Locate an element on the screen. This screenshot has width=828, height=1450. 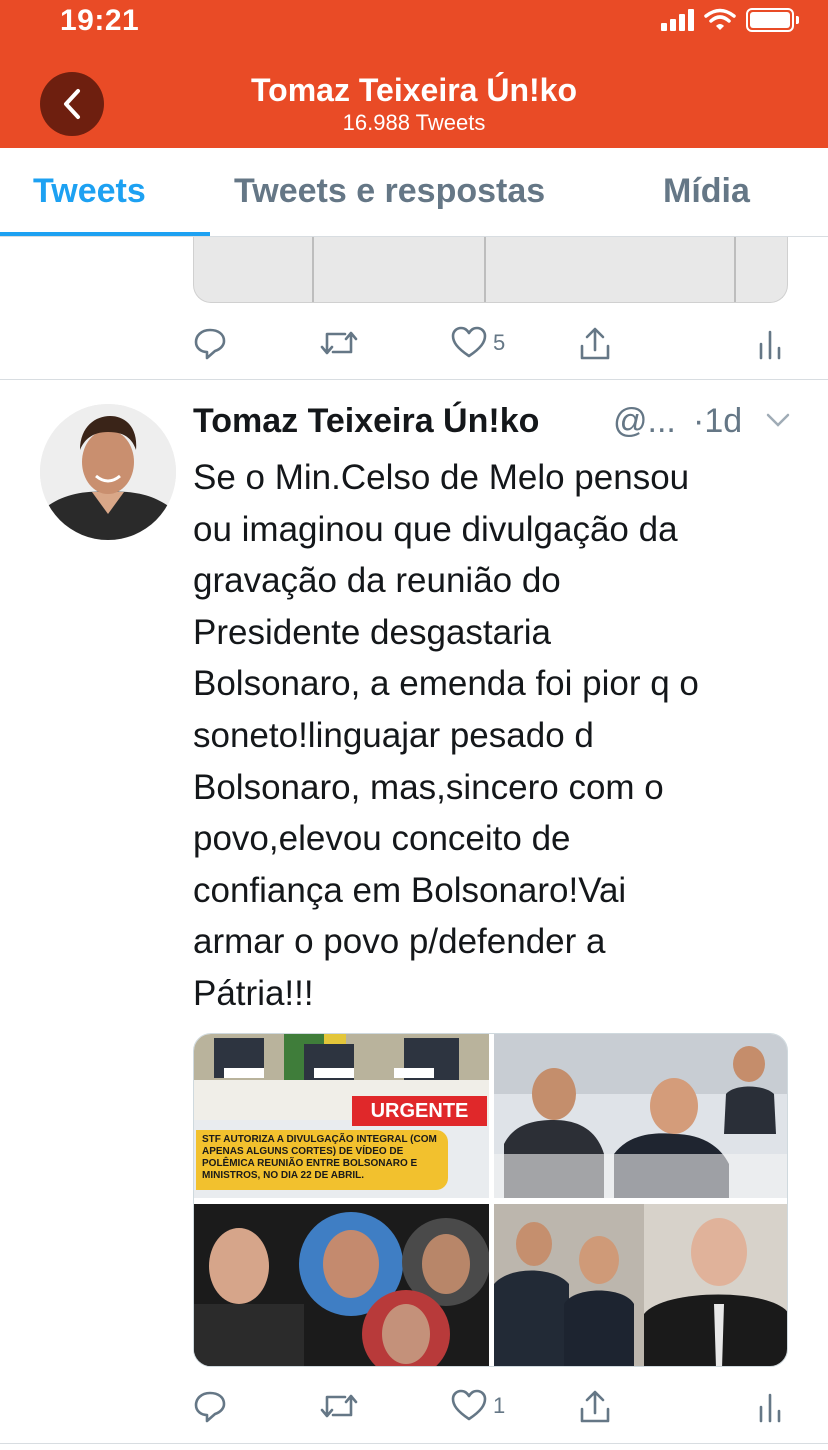
status-icons is located at coordinates (730, 20).